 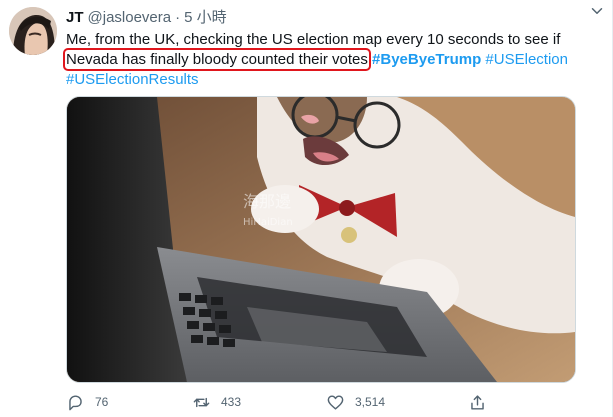 I want to click on heart-icon, so click(x=335, y=402).